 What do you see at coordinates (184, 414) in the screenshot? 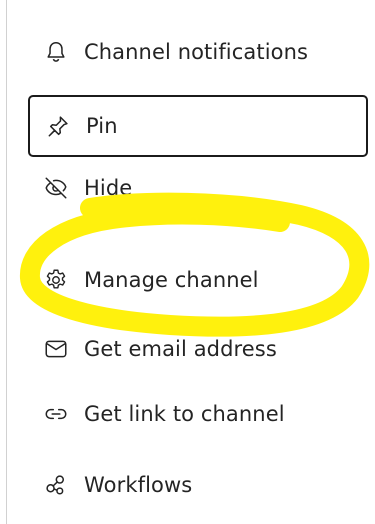
I see `menu-item-label: Get link to channel` at bounding box center [184, 414].